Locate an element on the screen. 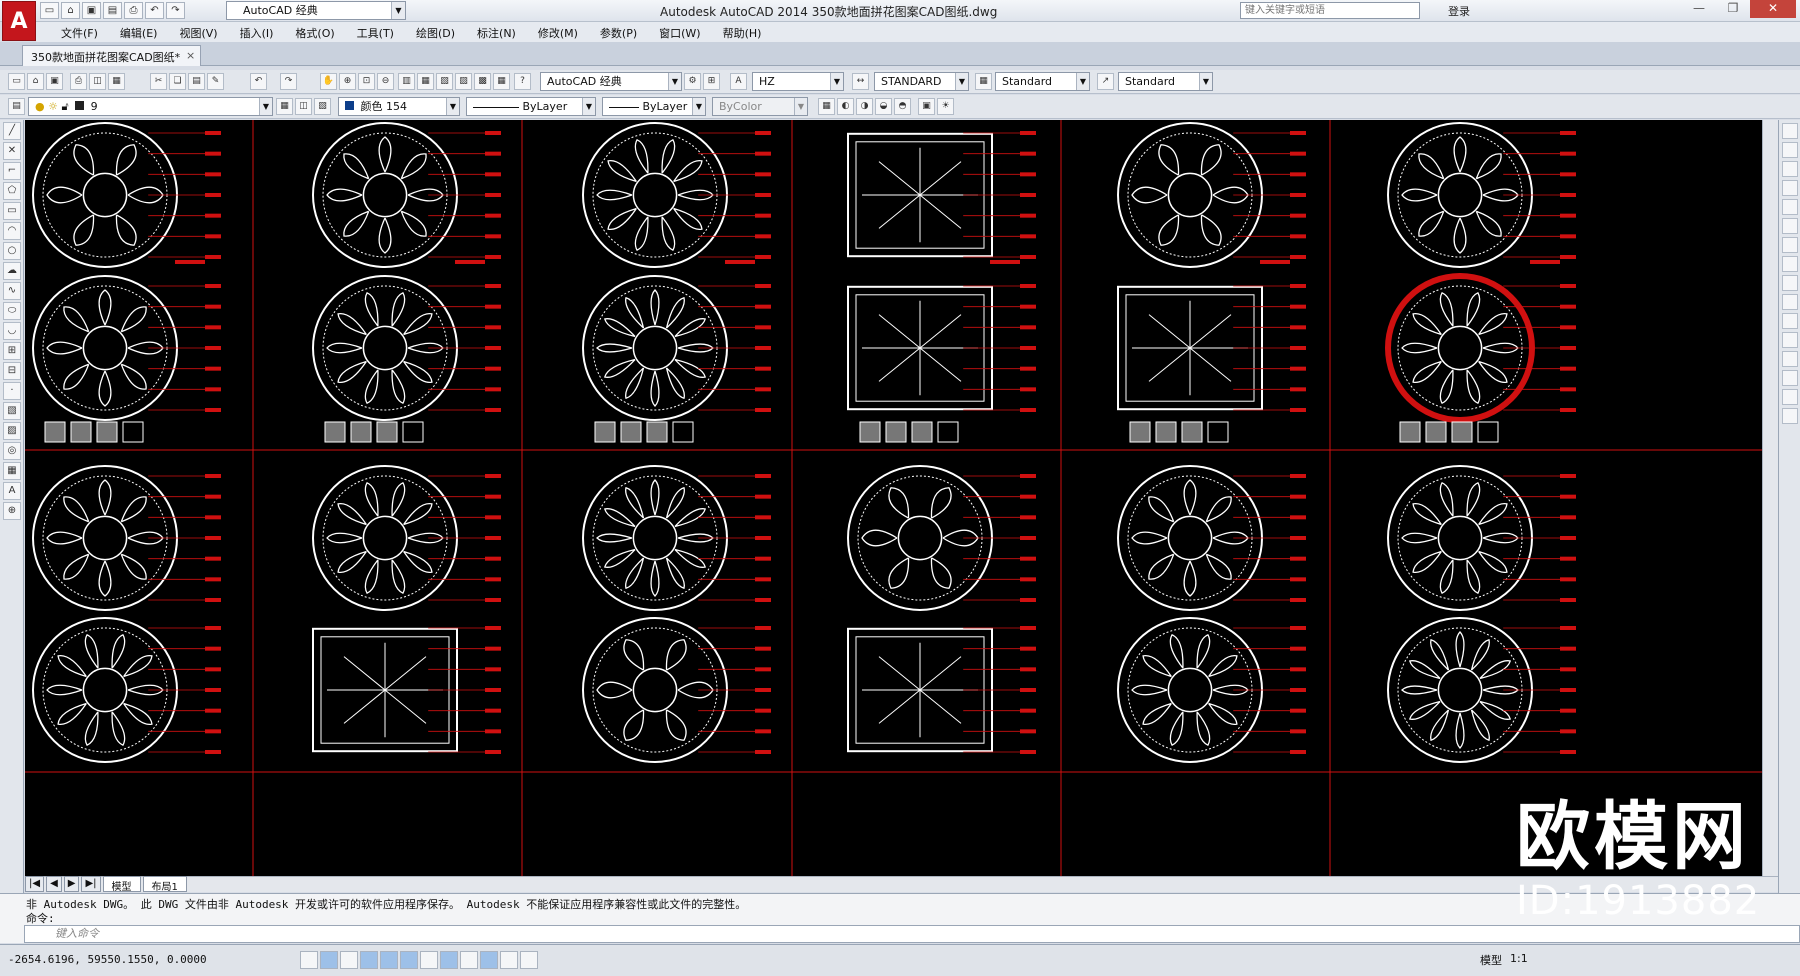  render-icon: ▦ is located at coordinates (826, 106).